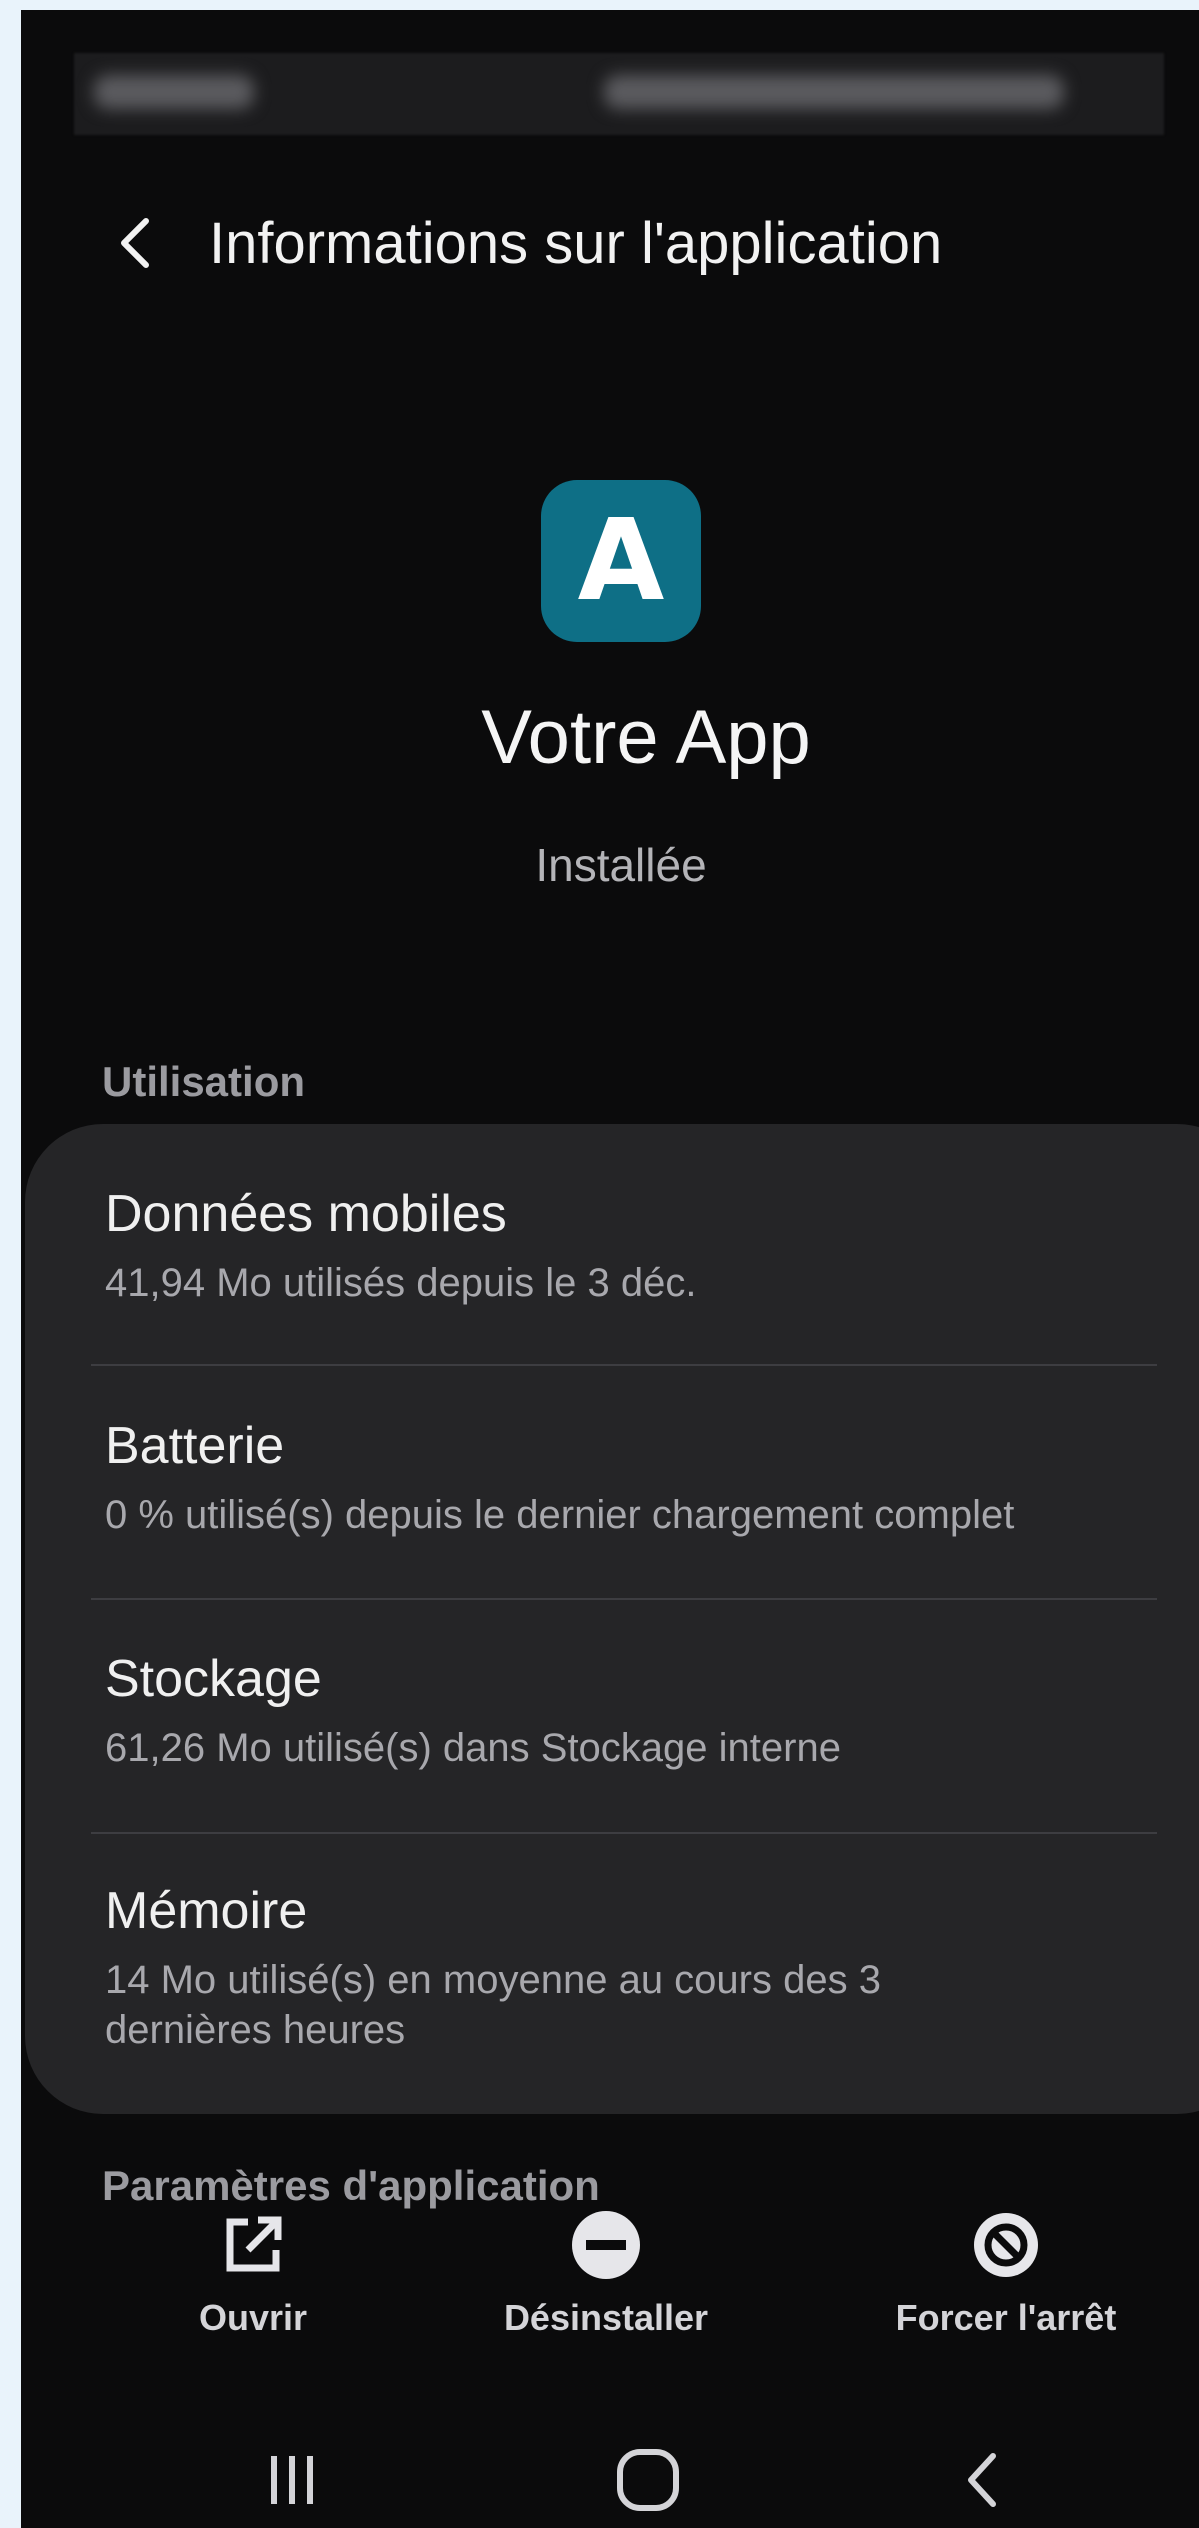 This screenshot has height=2528, width=1199. I want to click on status-time-blurred, so click(174, 92).